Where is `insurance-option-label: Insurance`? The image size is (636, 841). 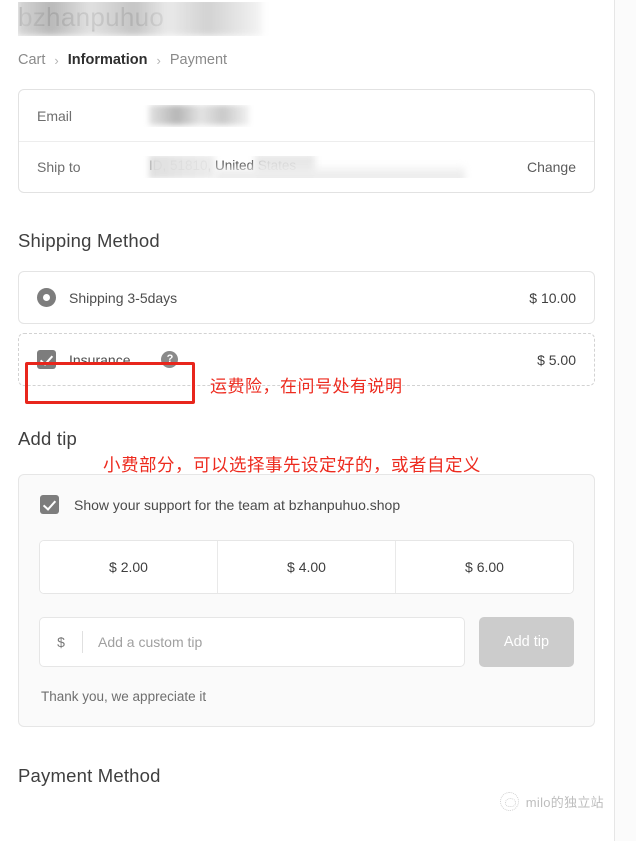
insurance-option-label: Insurance is located at coordinates (100, 359).